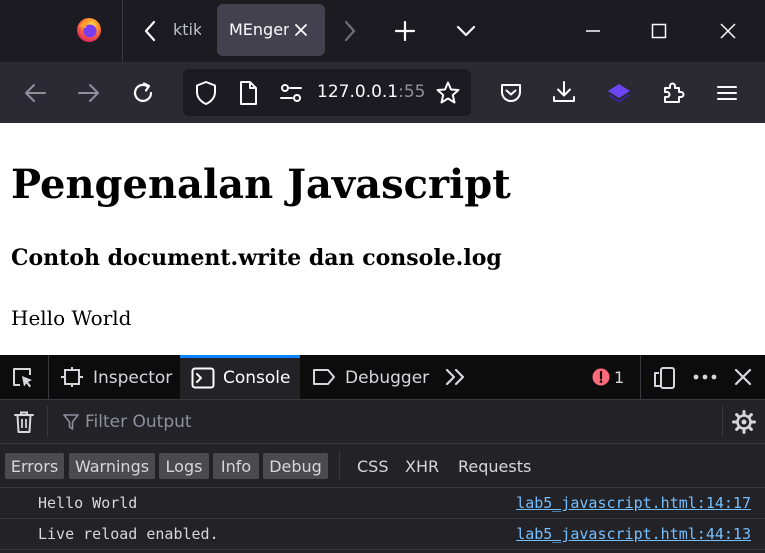  What do you see at coordinates (422, 466) in the screenshot?
I see `filter-xhr-button: XHR` at bounding box center [422, 466].